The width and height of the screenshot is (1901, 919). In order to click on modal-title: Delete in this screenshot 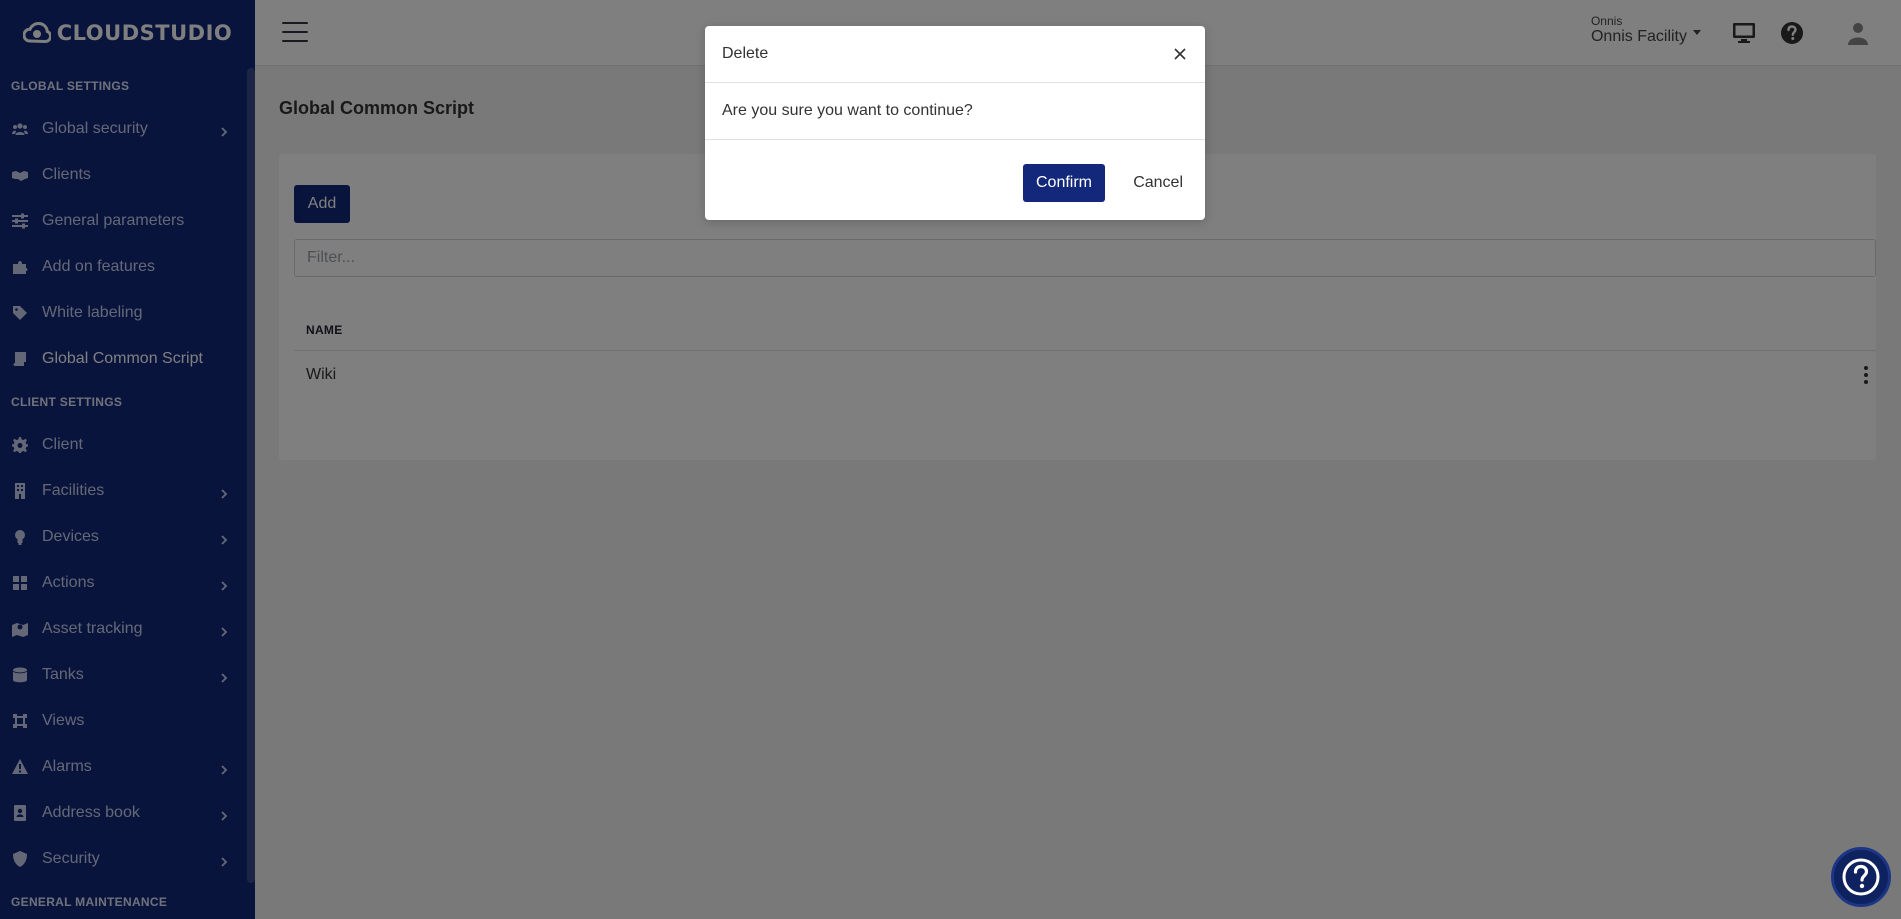, I will do `click(745, 53)`.